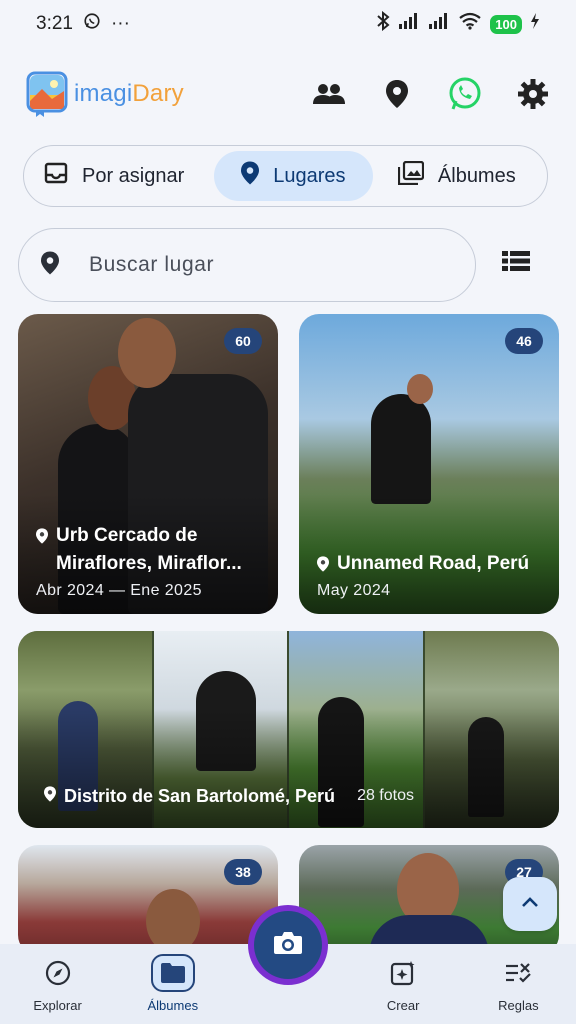  What do you see at coordinates (403, 1005) in the screenshot?
I see `nav-label: Crear` at bounding box center [403, 1005].